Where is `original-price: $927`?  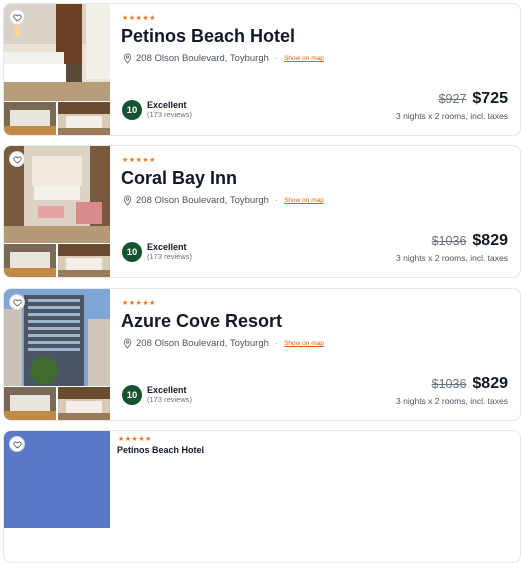
original-price: $927 is located at coordinates (452, 99).